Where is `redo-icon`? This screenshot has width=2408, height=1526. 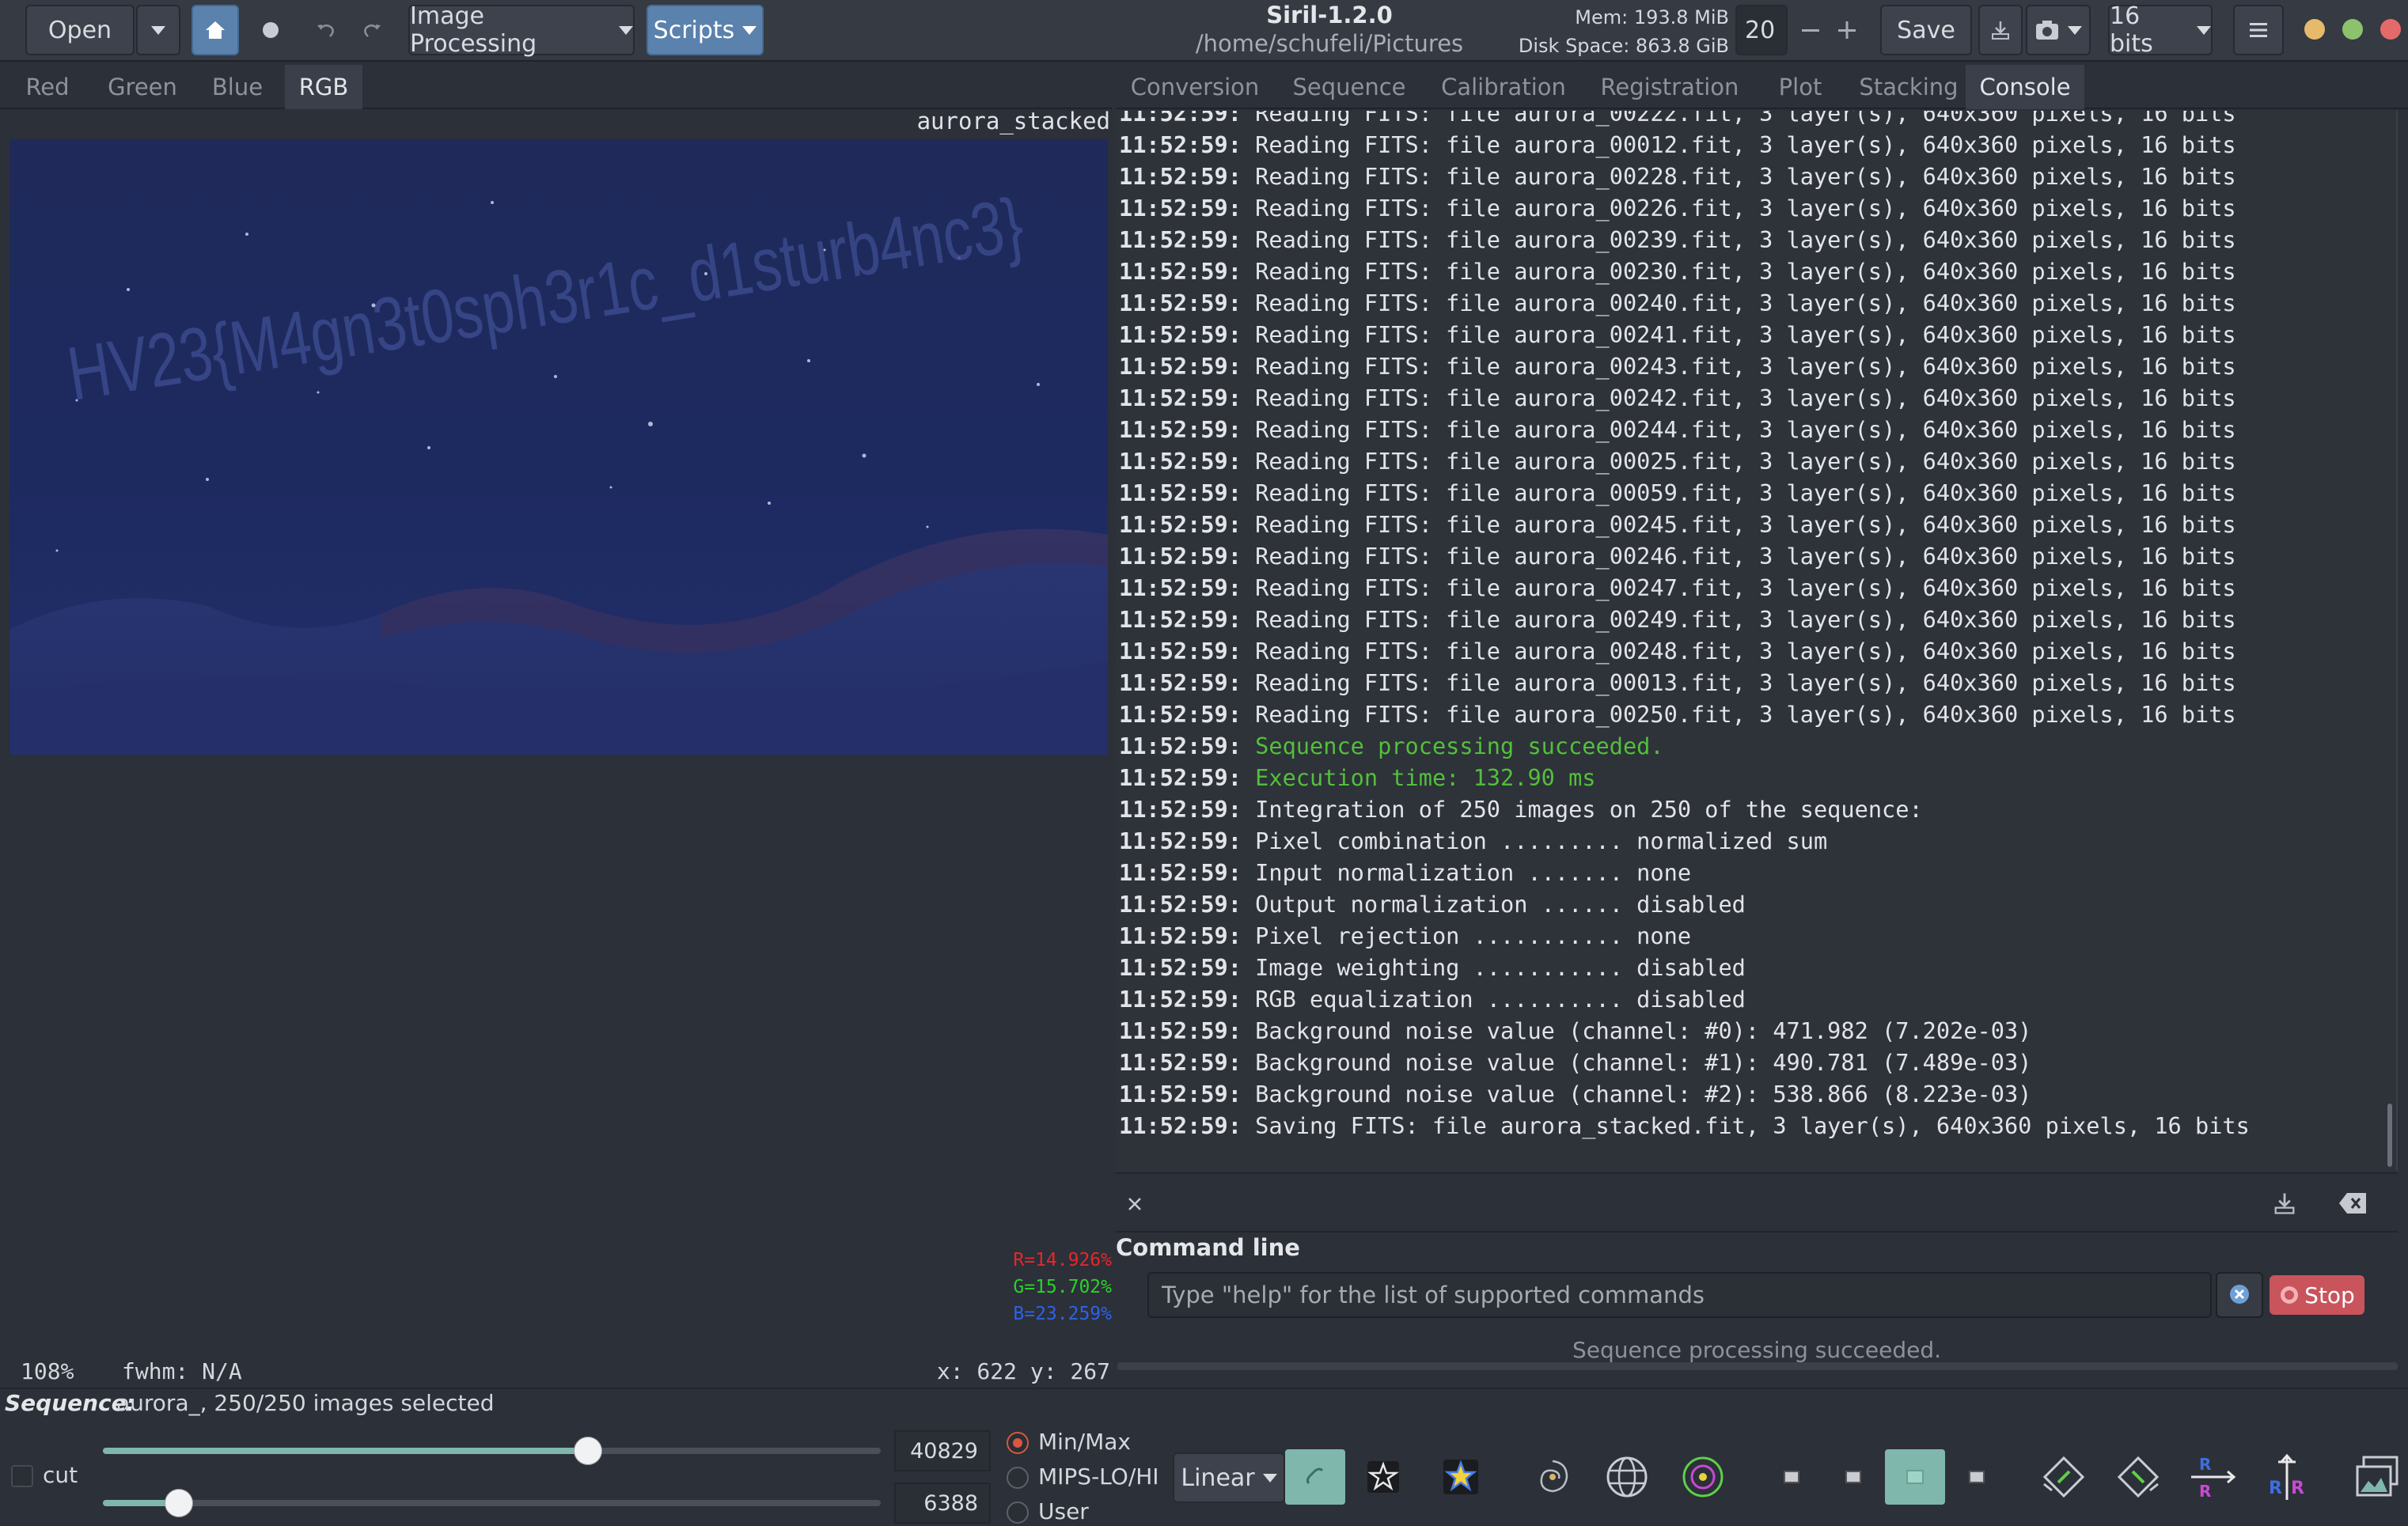 redo-icon is located at coordinates (372, 31).